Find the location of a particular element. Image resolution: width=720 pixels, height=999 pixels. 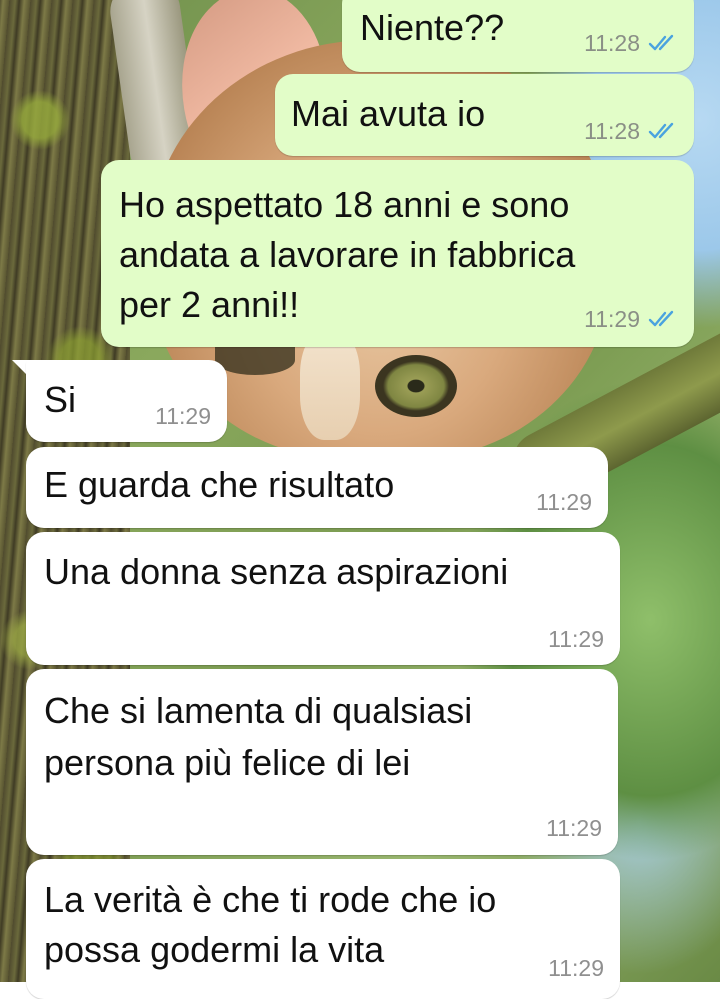

message-text: Una donna senza aspirazioni is located at coordinates (276, 571).